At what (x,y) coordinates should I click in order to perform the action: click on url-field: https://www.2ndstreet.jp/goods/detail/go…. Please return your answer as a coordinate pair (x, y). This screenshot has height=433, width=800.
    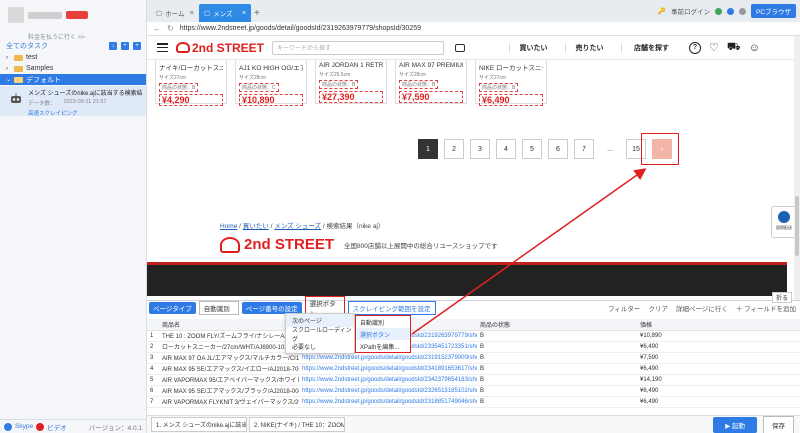
    Looking at the image, I should click on (300, 28).